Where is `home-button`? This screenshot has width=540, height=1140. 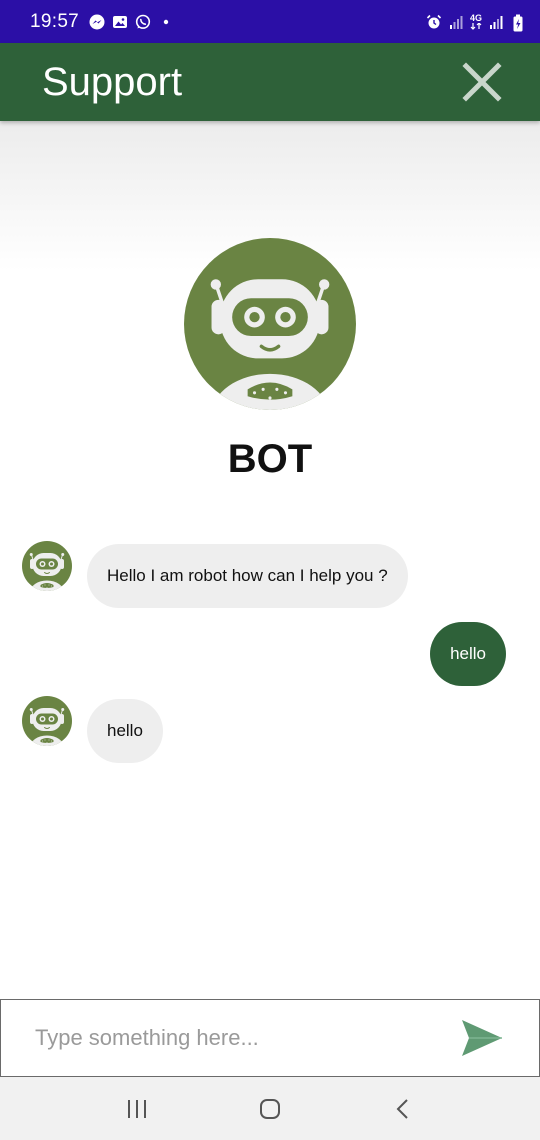 home-button is located at coordinates (270, 1109).